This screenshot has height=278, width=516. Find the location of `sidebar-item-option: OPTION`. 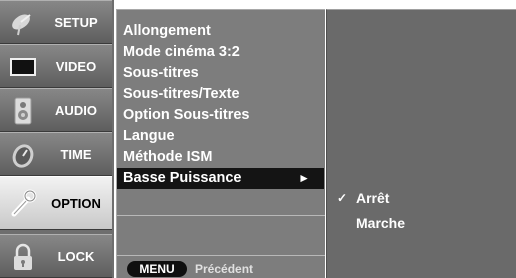

sidebar-item-option: OPTION is located at coordinates (56, 203).